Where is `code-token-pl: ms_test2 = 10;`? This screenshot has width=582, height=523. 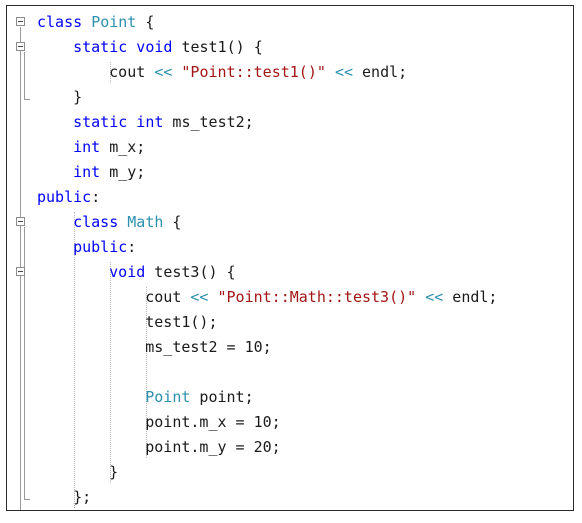
code-token-pl: ms_test2 = 10; is located at coordinates (208, 347).